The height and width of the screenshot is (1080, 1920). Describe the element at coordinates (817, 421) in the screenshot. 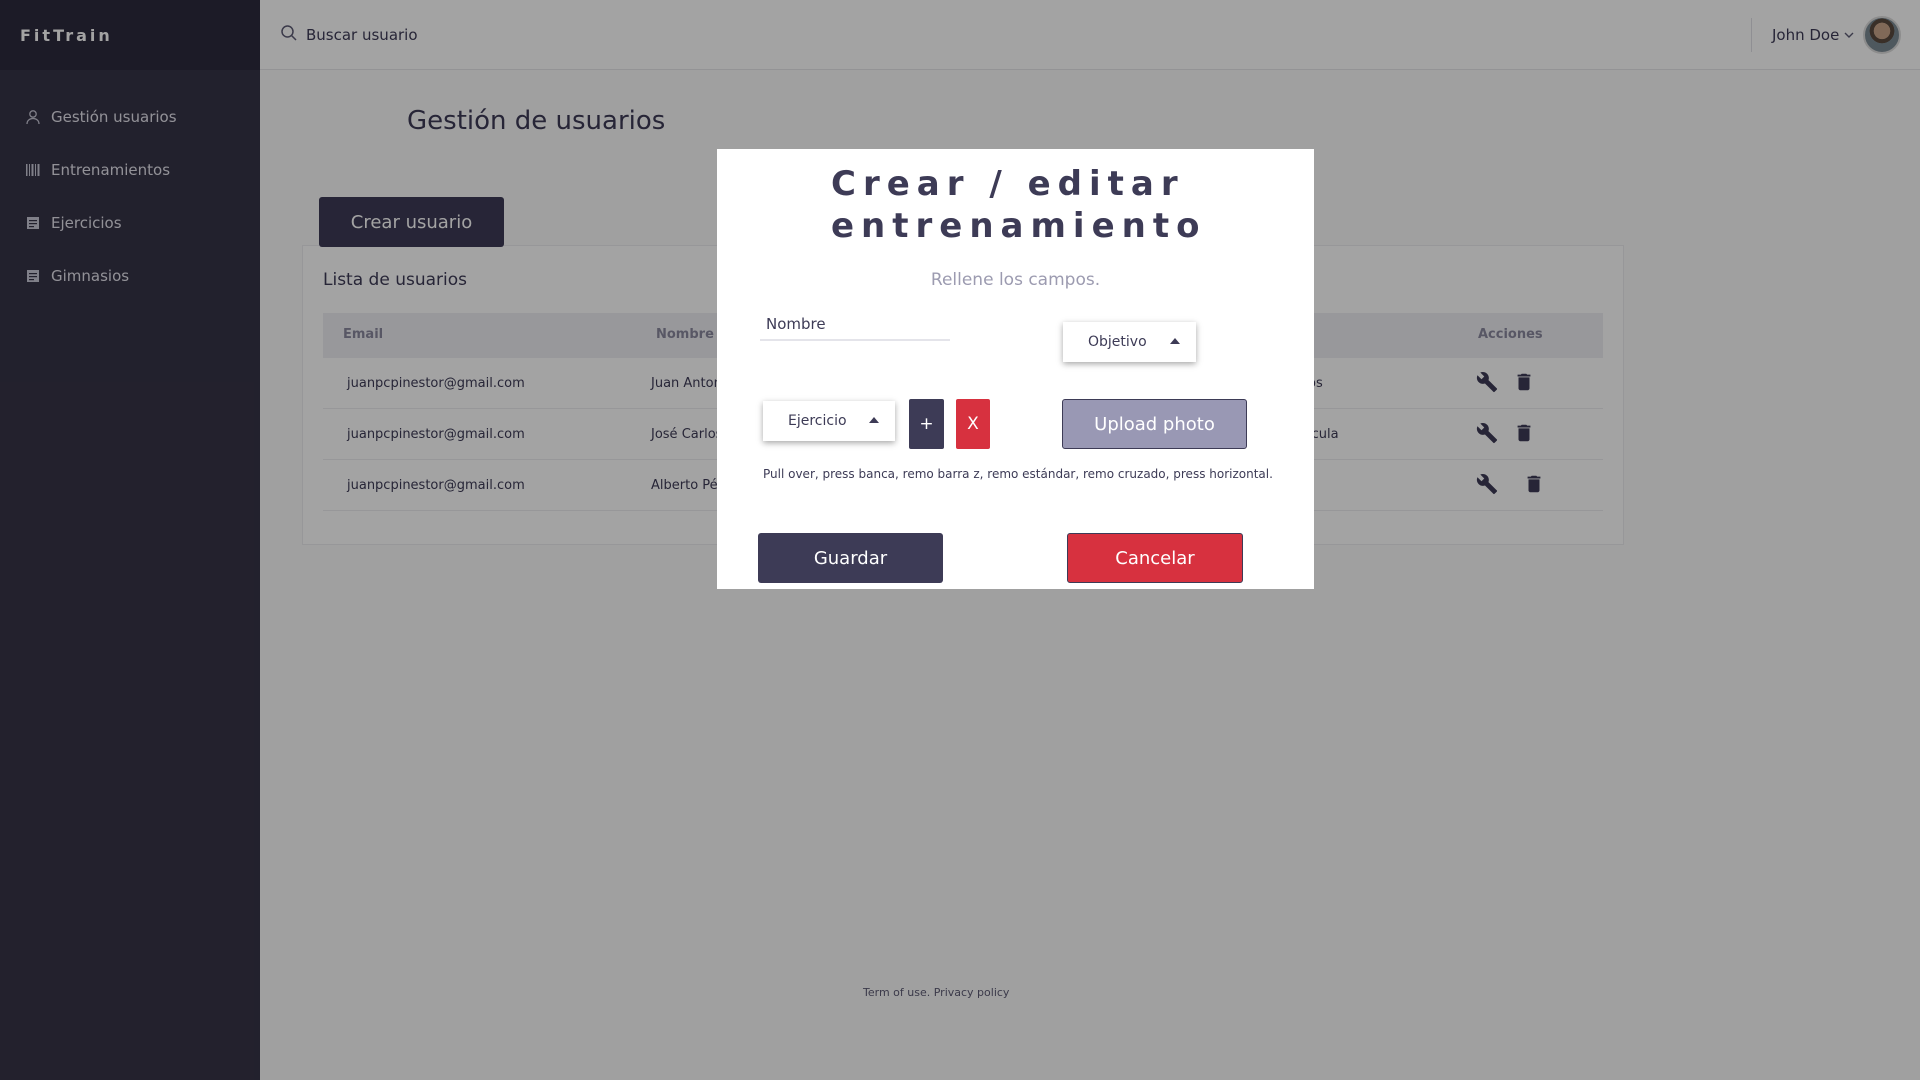

I see `exercise-dropdown-label: Ejercicio` at that location.